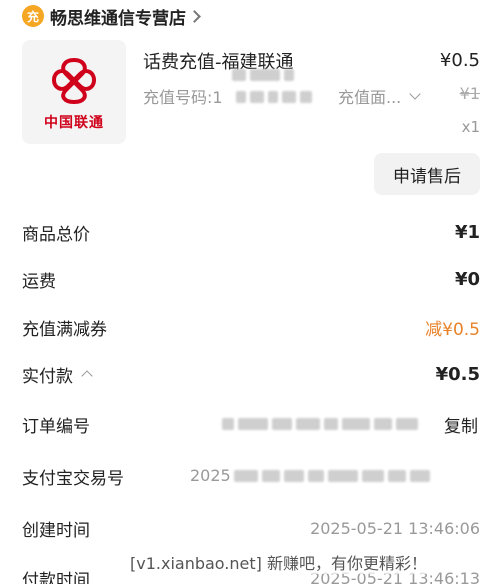  Describe the element at coordinates (183, 97) in the screenshot. I see `recharge-number-label: 充值号码:1` at that location.